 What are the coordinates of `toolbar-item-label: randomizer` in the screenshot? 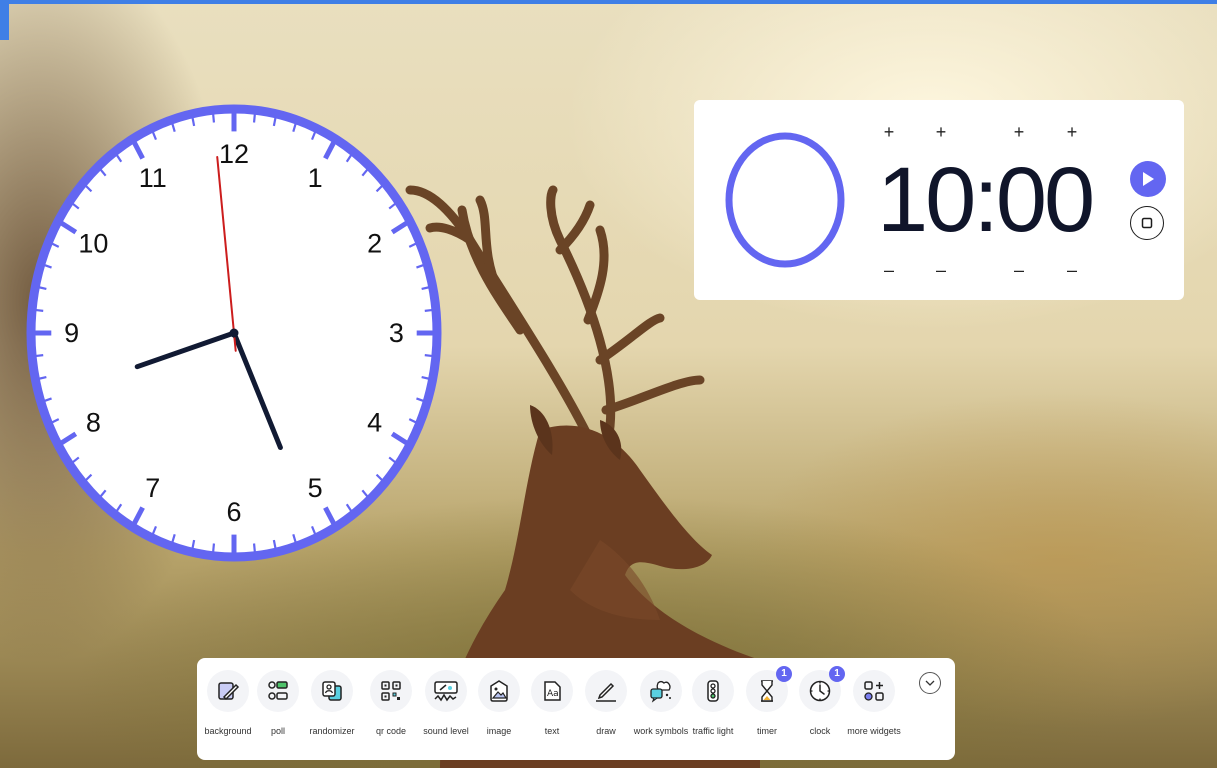 It's located at (332, 731).